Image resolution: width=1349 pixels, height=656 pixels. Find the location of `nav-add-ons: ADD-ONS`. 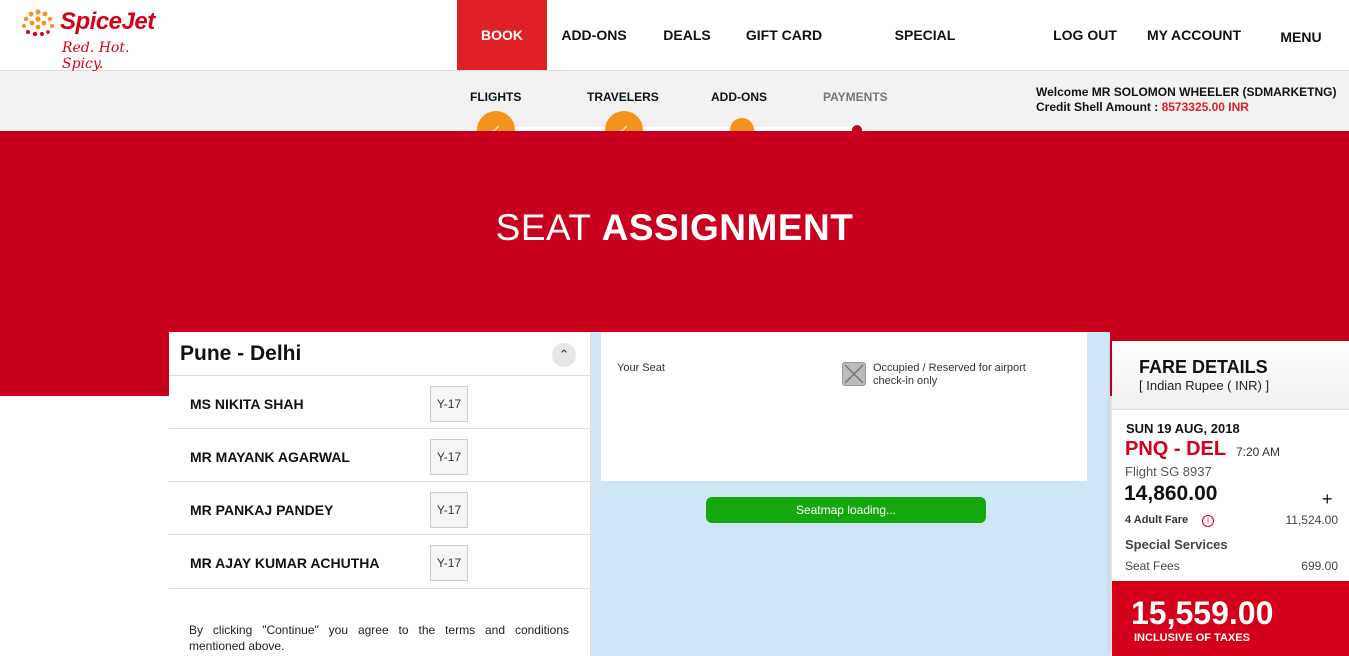

nav-add-ons: ADD-ONS is located at coordinates (594, 35).